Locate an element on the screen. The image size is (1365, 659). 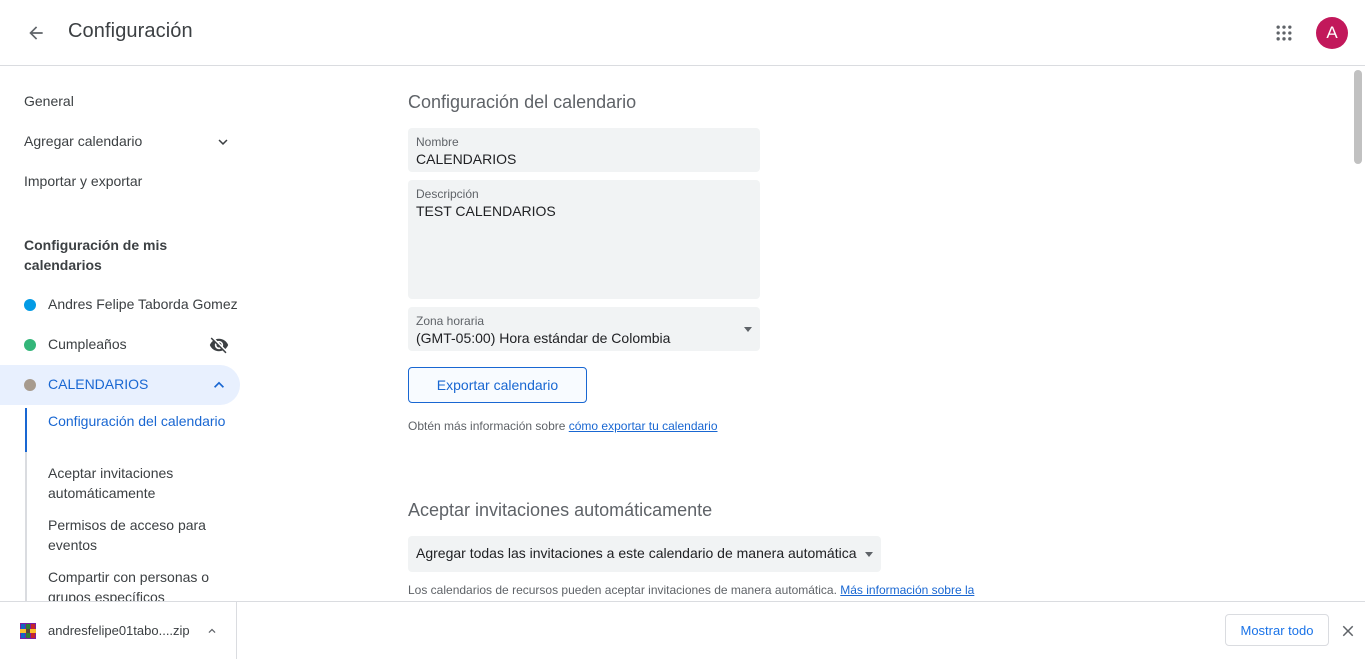
my-calendars-heading: Configuración de mis calendarios is located at coordinates (96, 255).